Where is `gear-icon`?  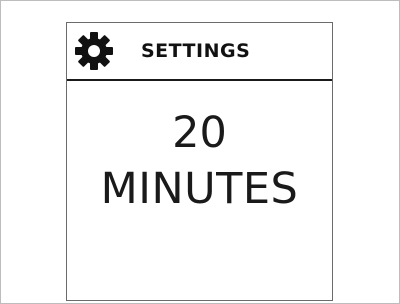 gear-icon is located at coordinates (94, 51).